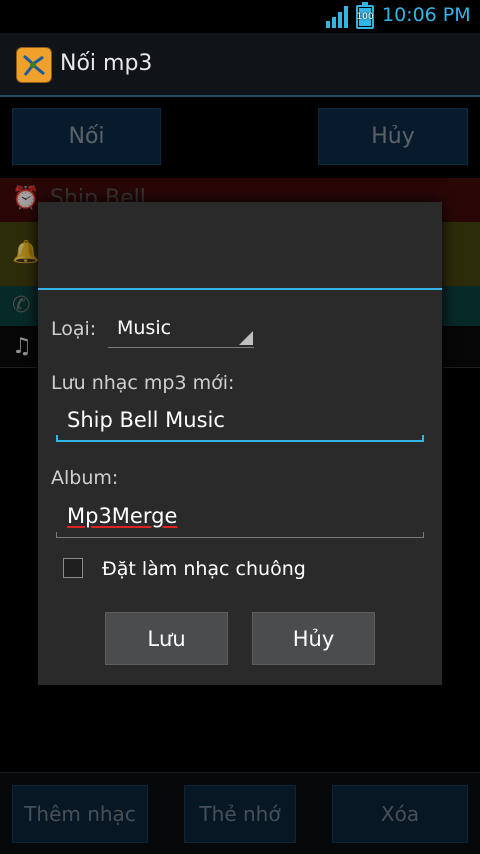 The height and width of the screenshot is (854, 480). Describe the element at coordinates (240, 16) in the screenshot. I see `status-bar: 100 10:06 PM` at that location.